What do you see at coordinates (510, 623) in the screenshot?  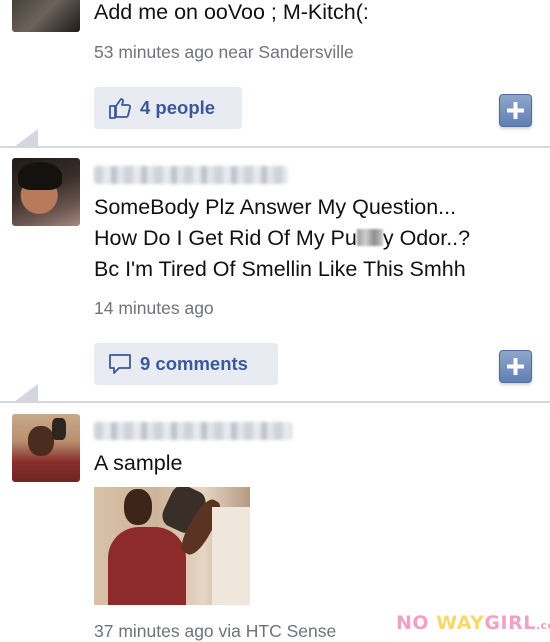 I see `watermark-part: GIRL` at bounding box center [510, 623].